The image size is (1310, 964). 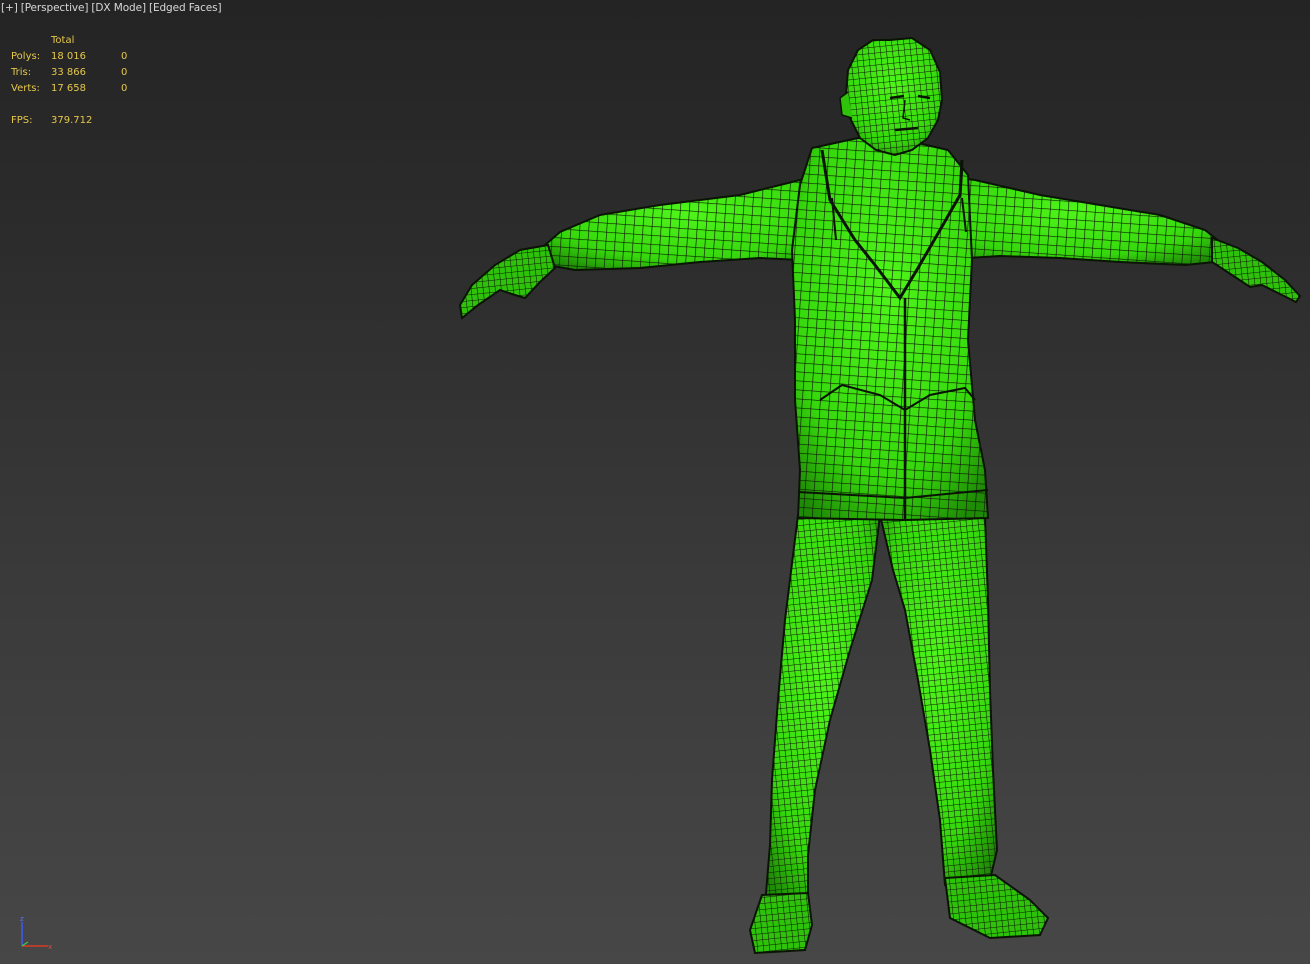 I want to click on viewport-shading-menu: [Edged Faces], so click(x=185, y=8).